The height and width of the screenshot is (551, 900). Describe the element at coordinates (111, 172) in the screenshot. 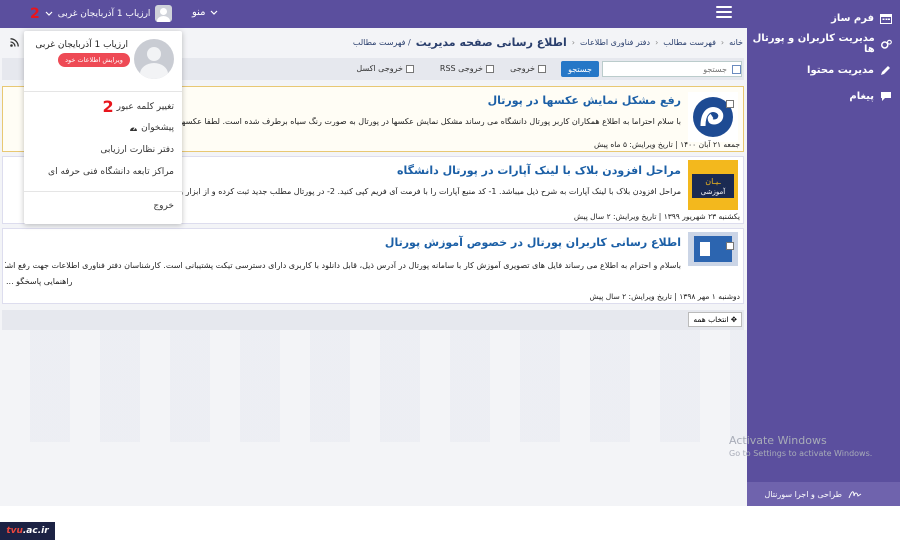

I see `menu-item-subsidiary-centers: مراکز تابعه دانشگاه فنی حرفه ای` at that location.